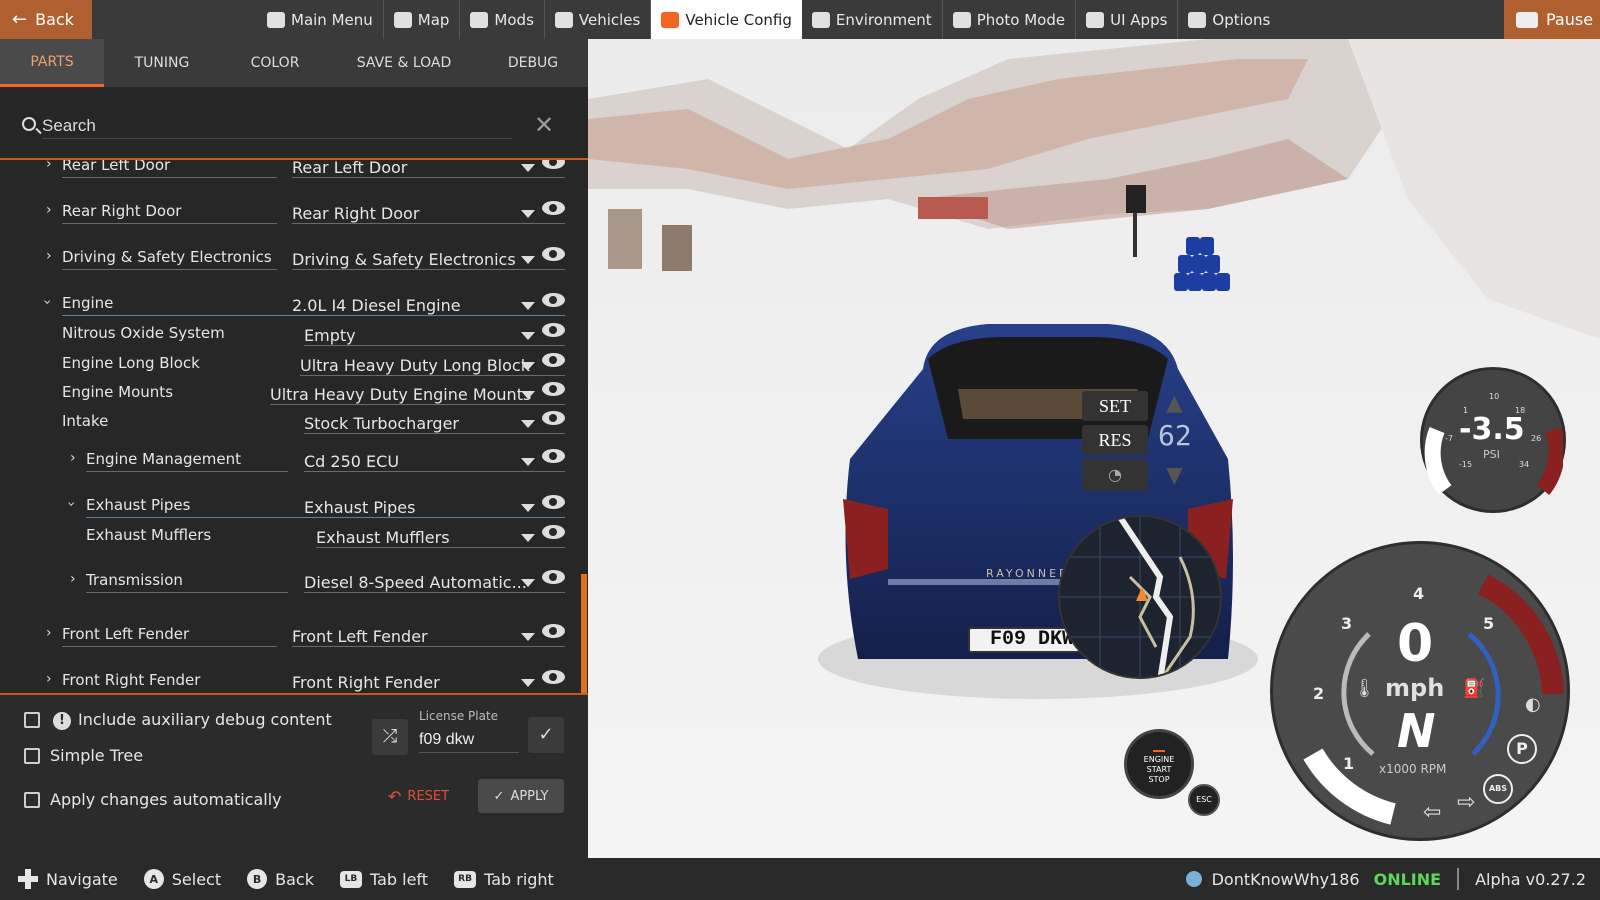 This screenshot has height=900, width=1600. I want to click on part-row: › Rear Right Door Rear Right Door, so click(285, 212).